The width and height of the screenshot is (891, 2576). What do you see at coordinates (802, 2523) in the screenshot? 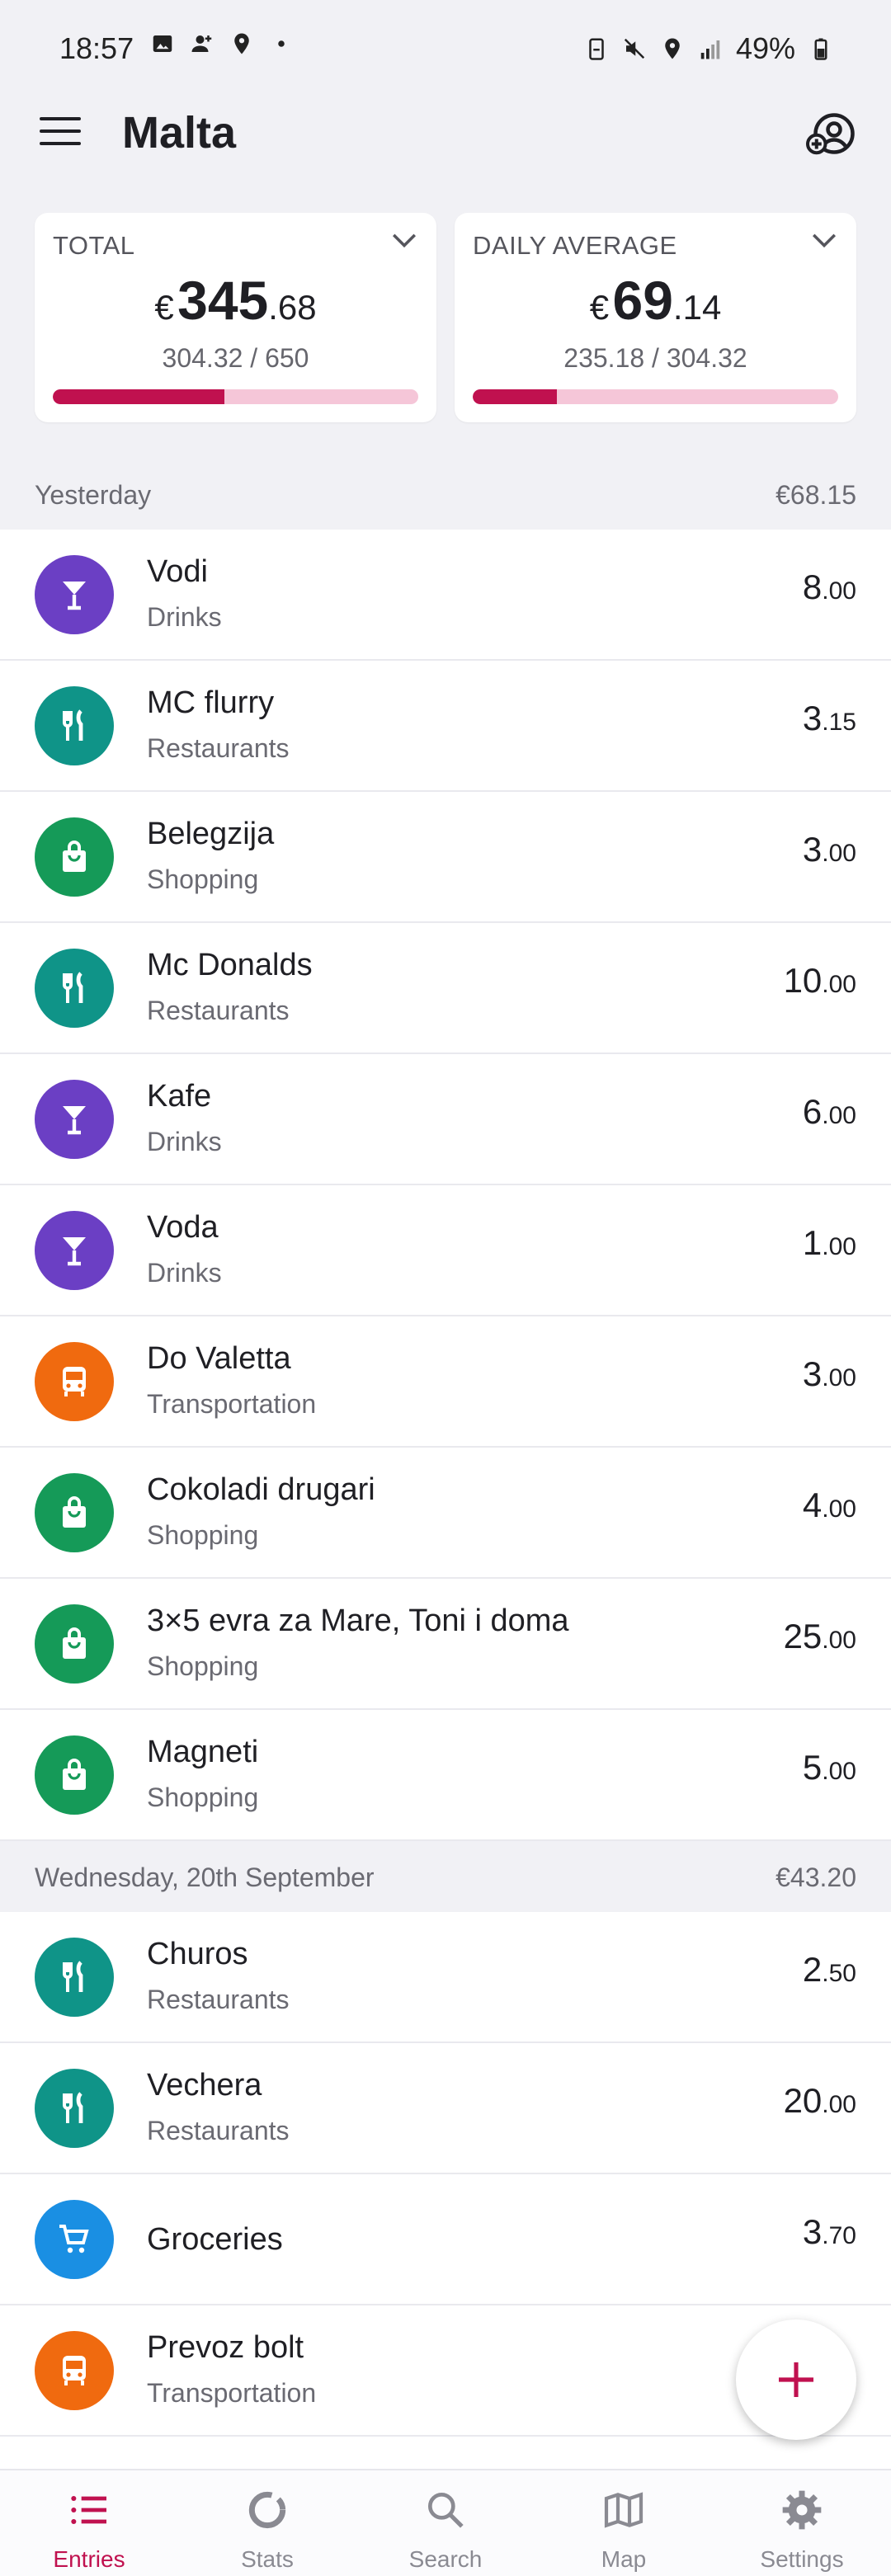
I see `nav-settings: Settings` at bounding box center [802, 2523].